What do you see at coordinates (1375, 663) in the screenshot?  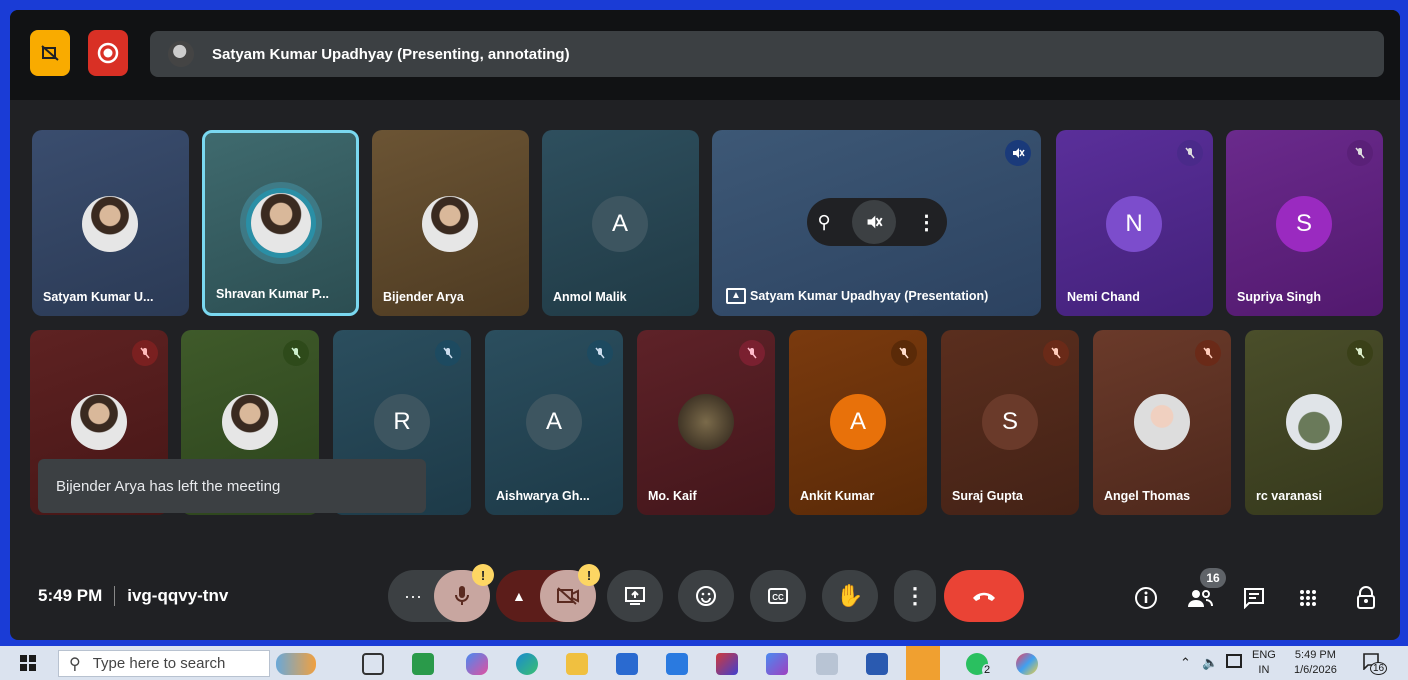 I see `notification-center-button: 16` at bounding box center [1375, 663].